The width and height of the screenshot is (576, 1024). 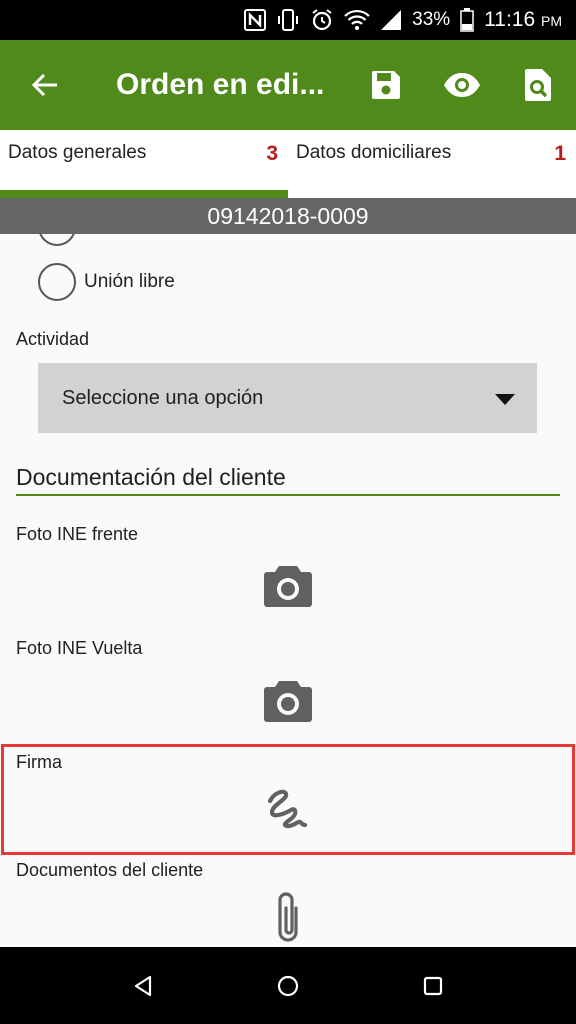 I want to click on photo-back-field, so click(x=288, y=701).